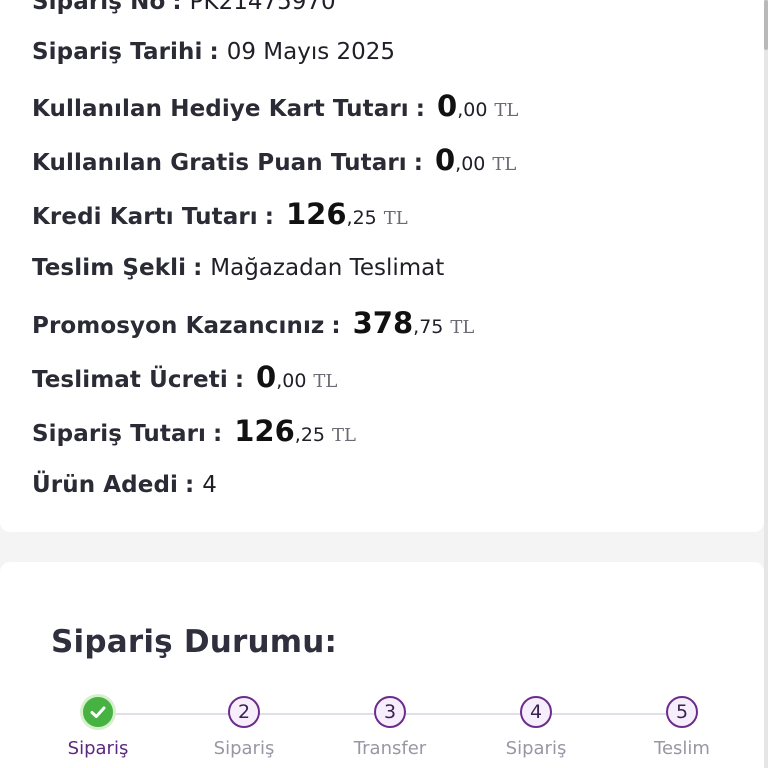 The height and width of the screenshot is (768, 768). I want to click on order-total-row: Sipariş Tutarı : 126,25 TL, so click(194, 433).